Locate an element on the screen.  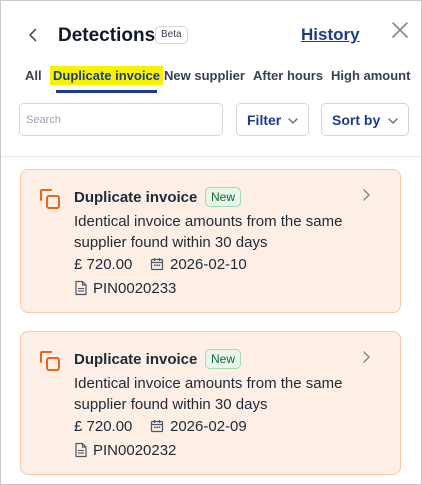
back-button is located at coordinates (33, 35).